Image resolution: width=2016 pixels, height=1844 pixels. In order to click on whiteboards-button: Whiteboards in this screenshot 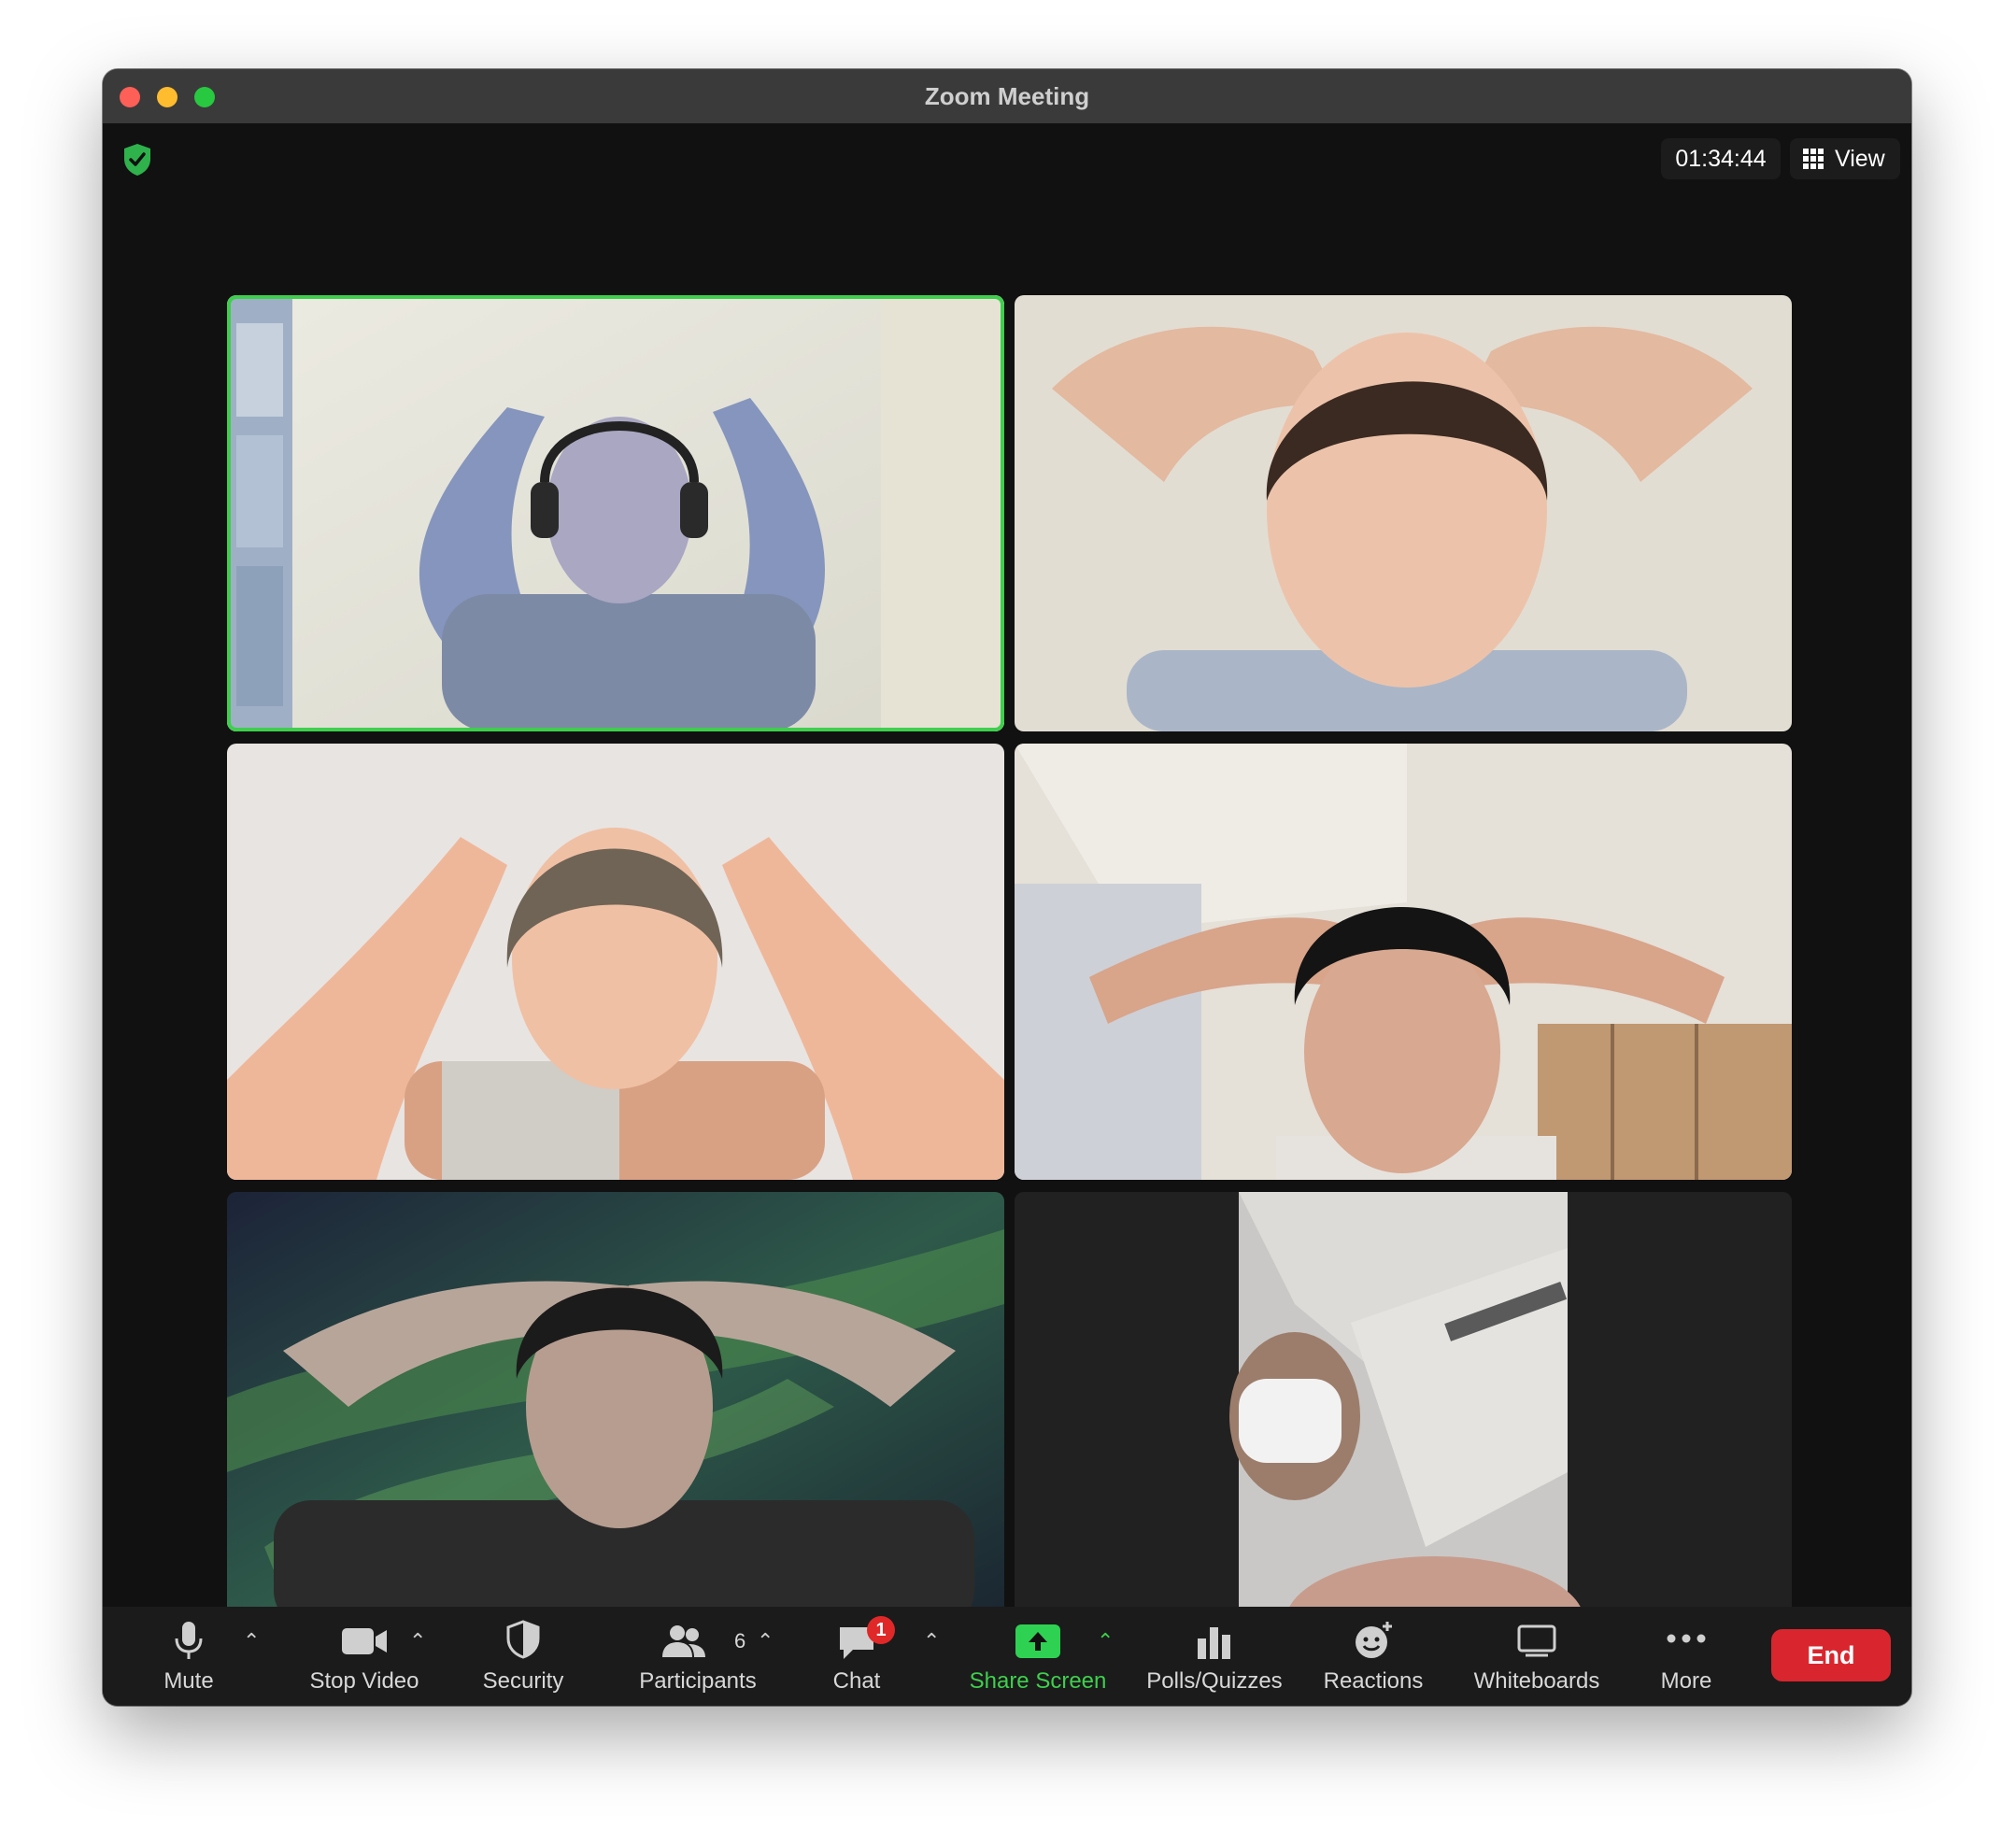, I will do `click(1536, 1657)`.